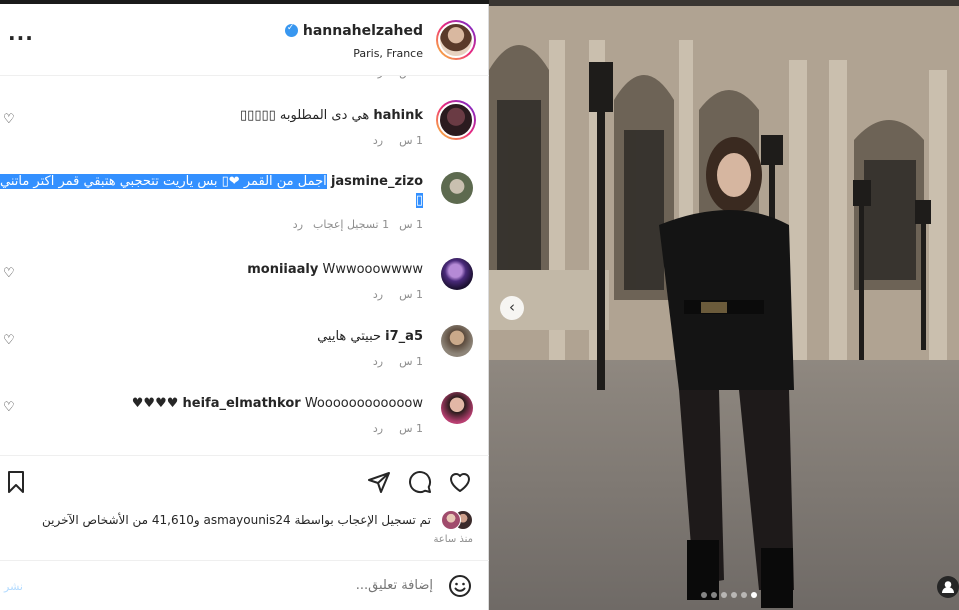 The width and height of the screenshot is (959, 610). I want to click on list-item: ♡ hahink هي دى المطلوبه ▯▯▯▯▯ 1 س رد, so click(244, 130).